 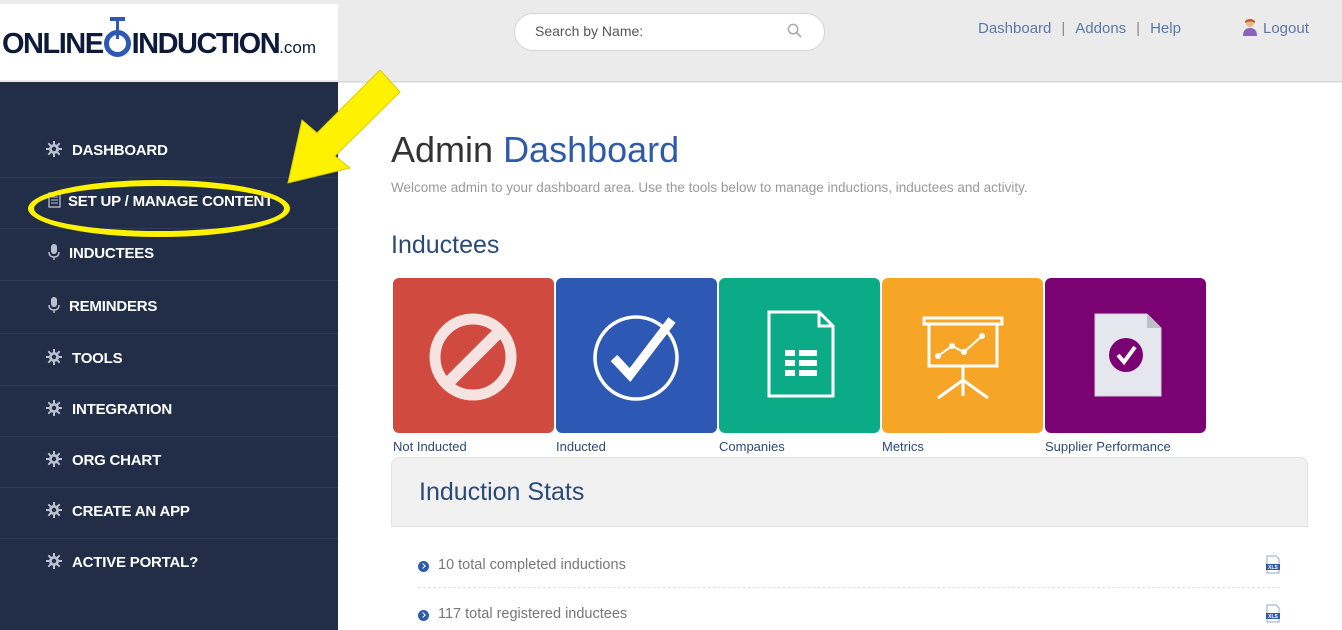 I want to click on sidebar-item-label: SET UP / MANAGE CONTENT, so click(x=171, y=201).